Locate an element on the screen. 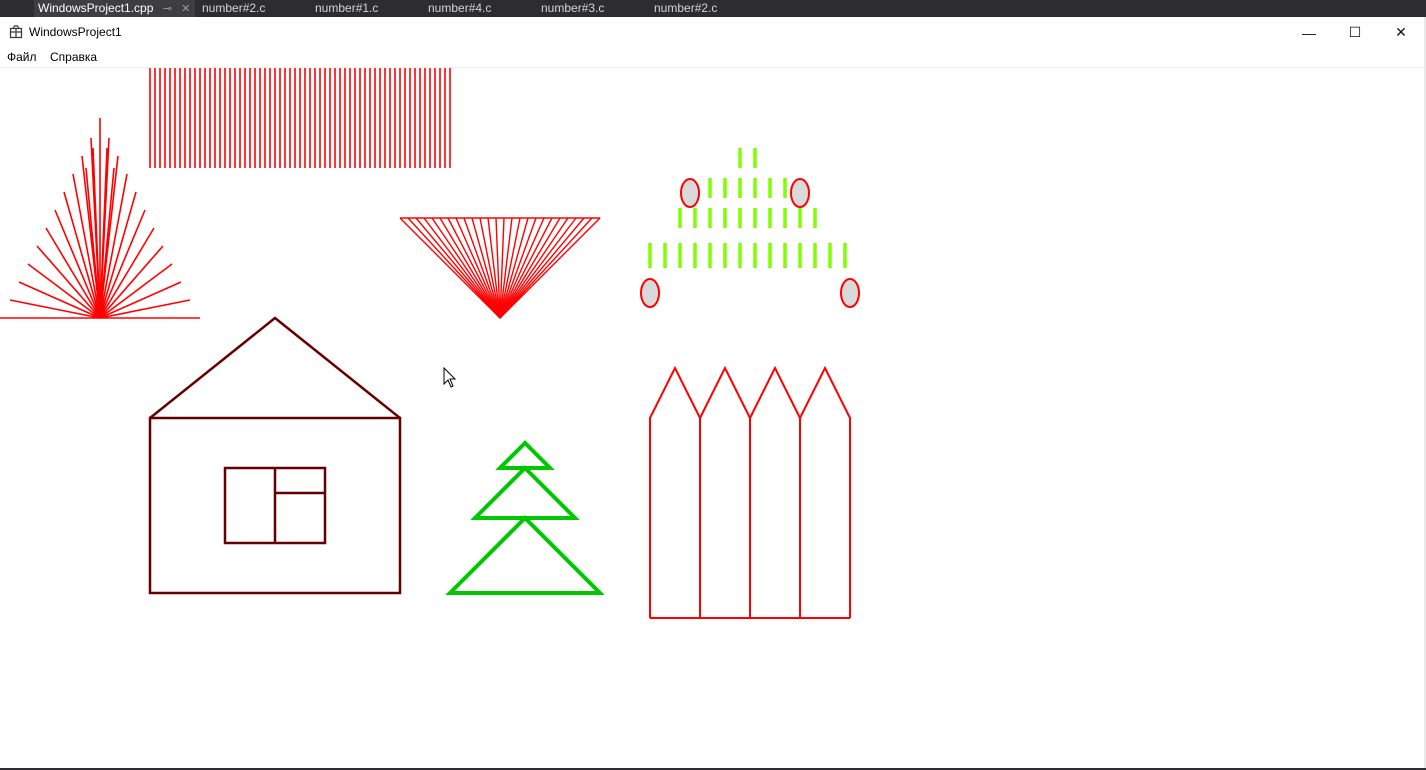 Image resolution: width=1426 pixels, height=770 pixels. vertical-lines-block is located at coordinates (300, 118).